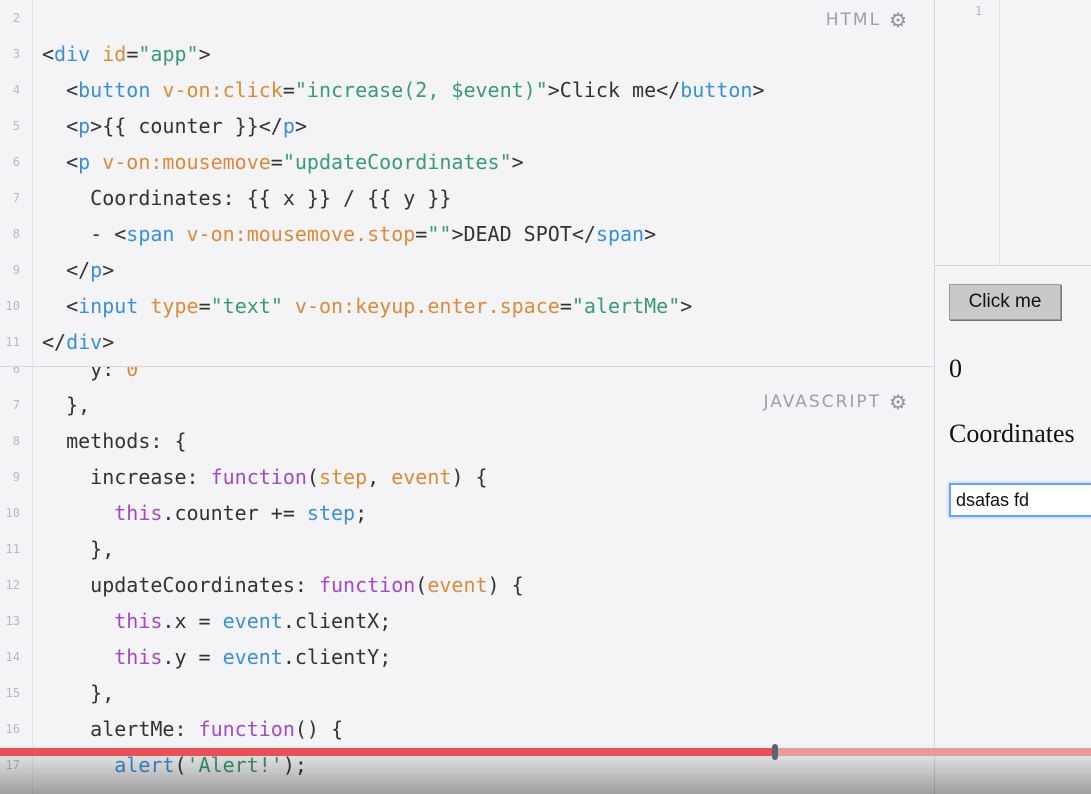 The image size is (1091, 794). I want to click on progress-played, so click(387, 752).